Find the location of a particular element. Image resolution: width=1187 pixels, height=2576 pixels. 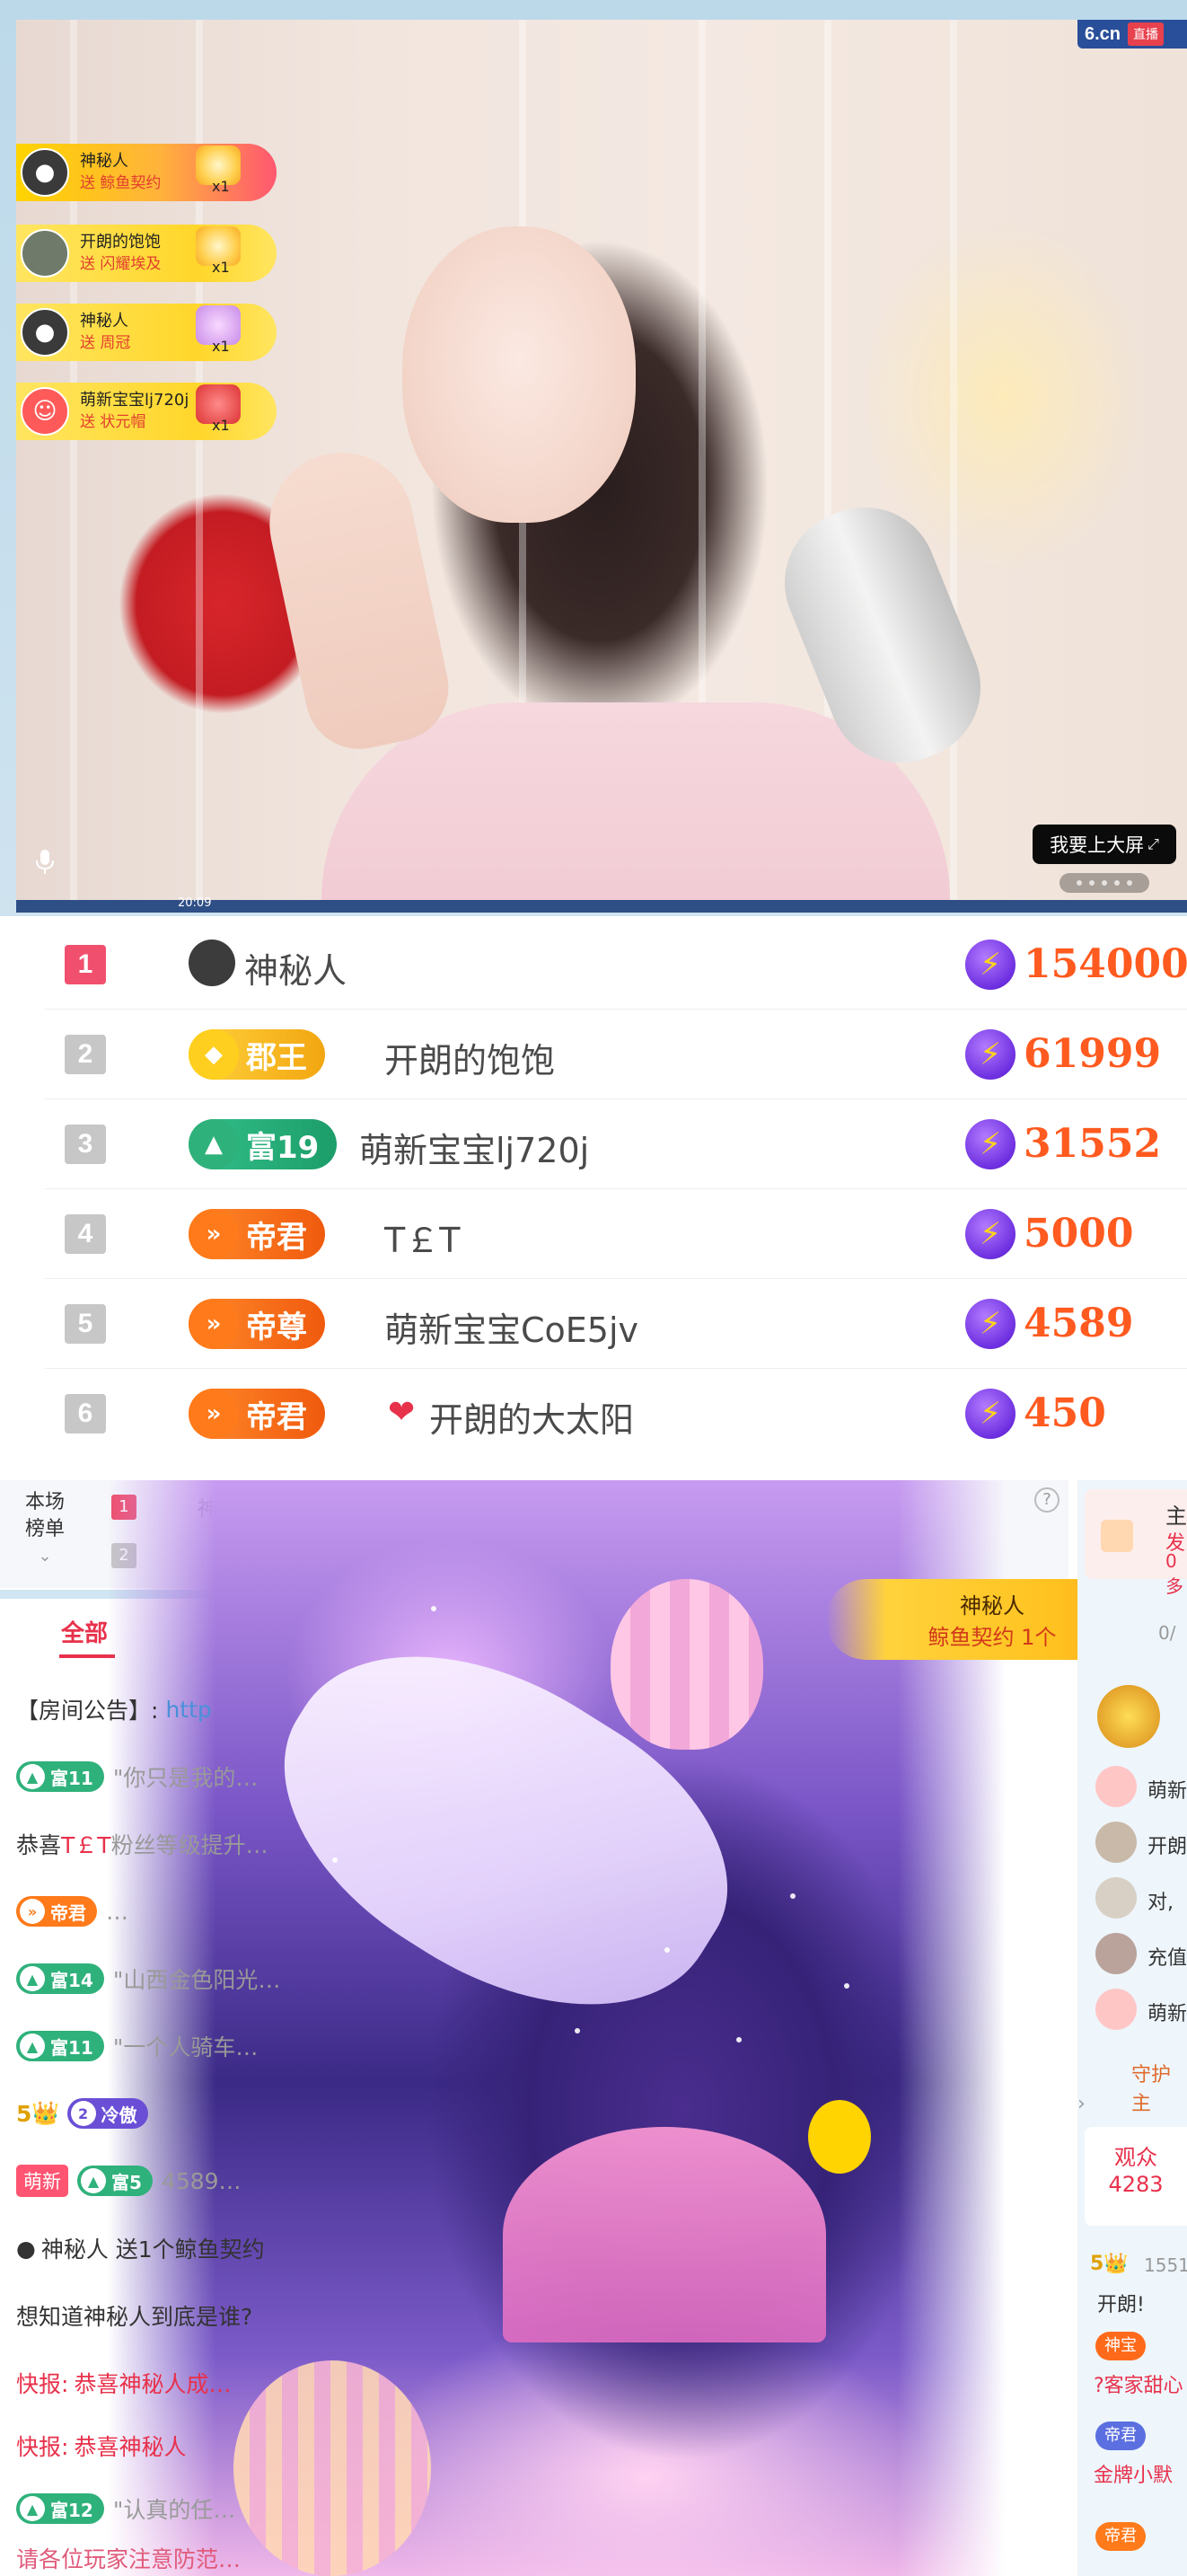

rank-number: 4 is located at coordinates (85, 1234).